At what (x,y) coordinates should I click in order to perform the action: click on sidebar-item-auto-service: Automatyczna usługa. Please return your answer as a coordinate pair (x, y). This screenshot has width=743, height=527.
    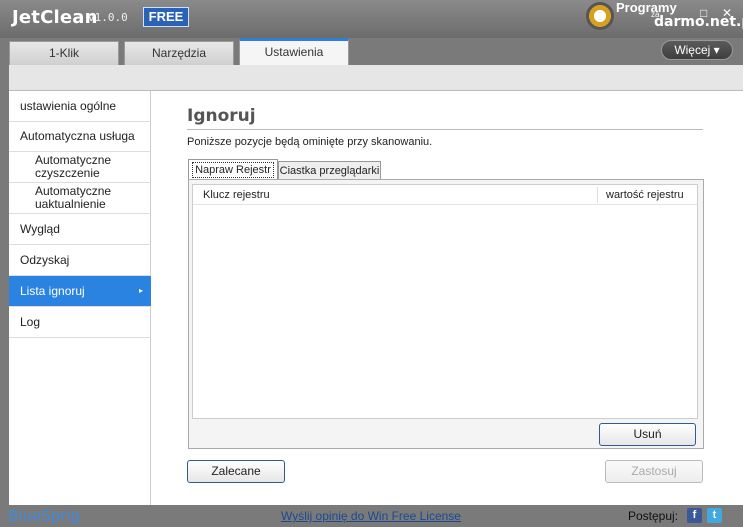
    Looking at the image, I should click on (80, 137).